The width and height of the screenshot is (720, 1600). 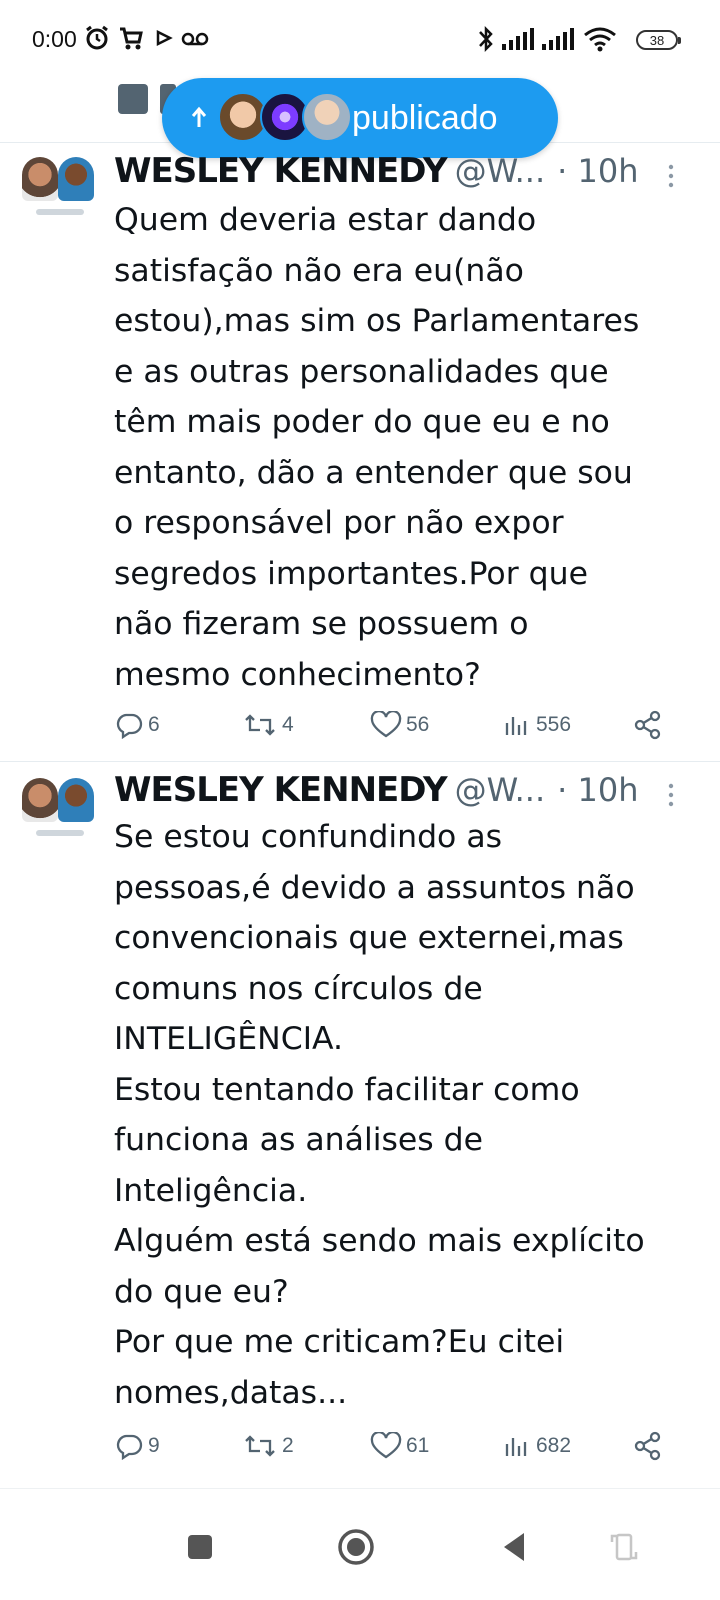 I want to click on retweet-button: 4, so click(x=268, y=725).